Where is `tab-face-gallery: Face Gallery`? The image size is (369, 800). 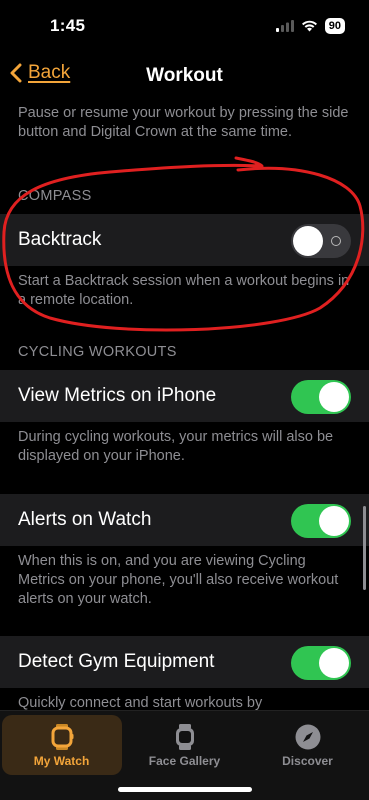 tab-face-gallery: Face Gallery is located at coordinates (184, 741).